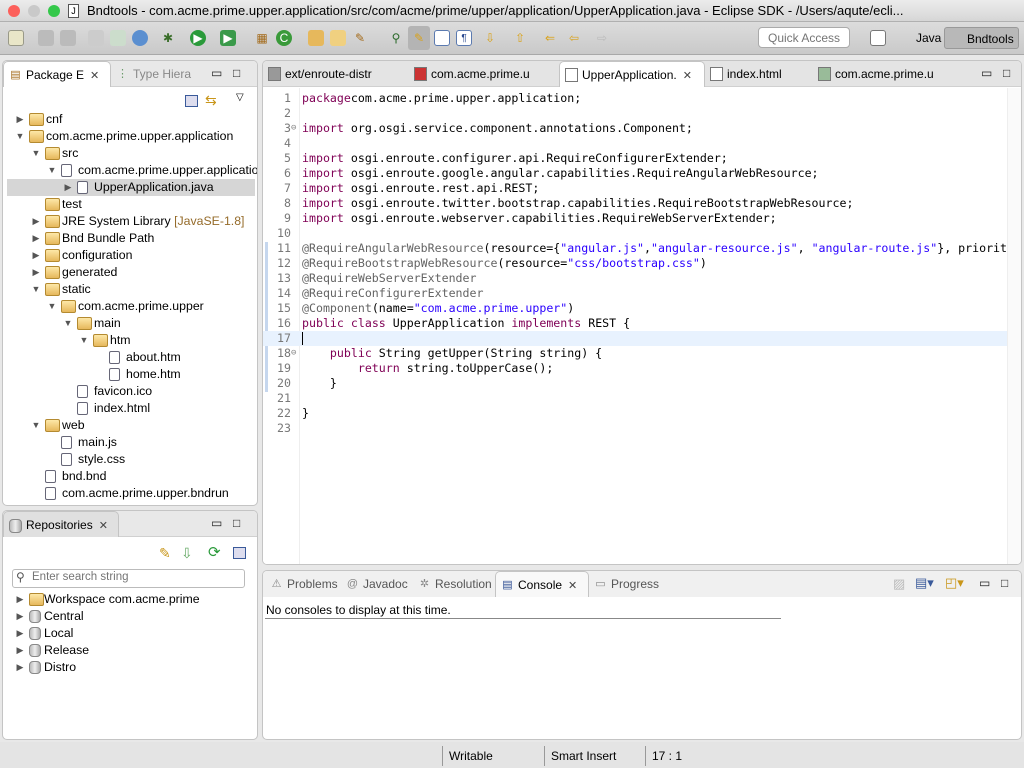 Image resolution: width=1024 pixels, height=768 pixels. I want to click on tree-item: ▼ htm, so click(131, 340).